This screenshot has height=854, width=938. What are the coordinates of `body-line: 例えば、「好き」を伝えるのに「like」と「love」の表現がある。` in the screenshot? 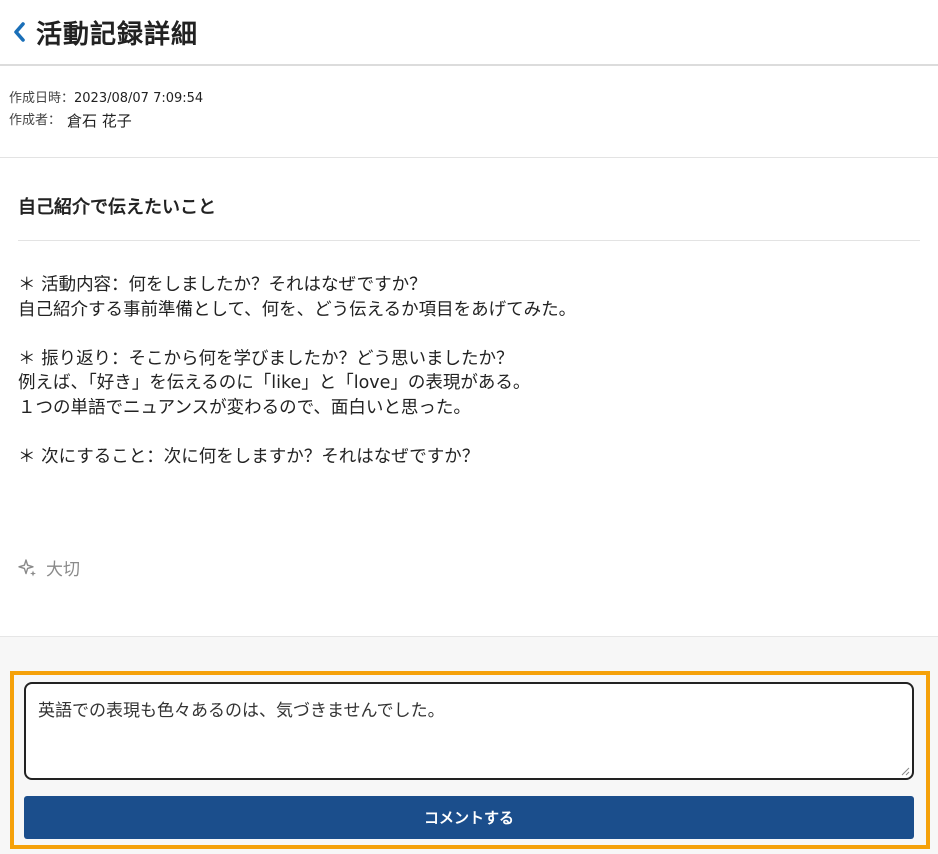 It's located at (274, 383).